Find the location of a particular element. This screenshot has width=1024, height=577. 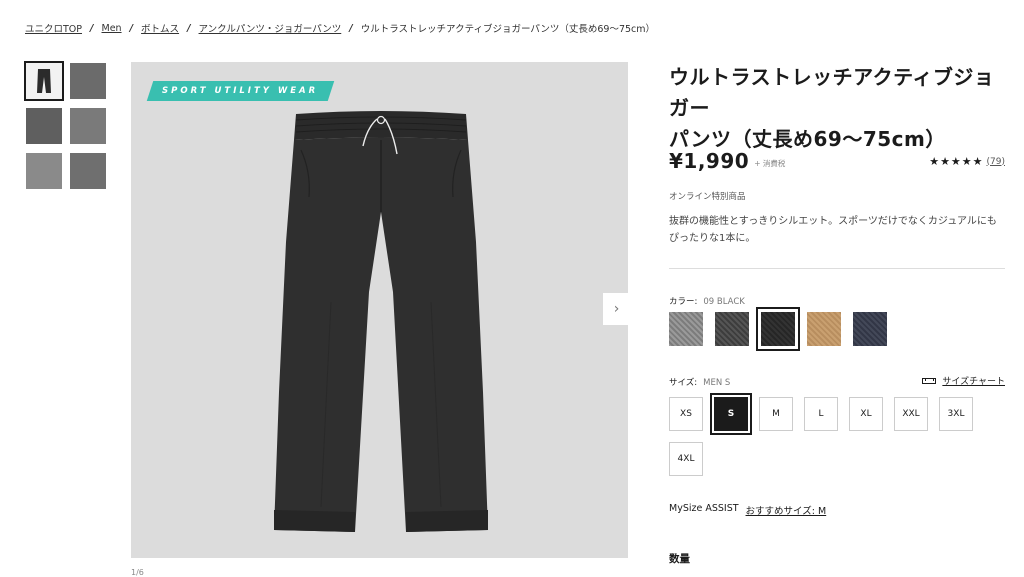

online-only-label: オンライン特別商品 is located at coordinates (707, 197).